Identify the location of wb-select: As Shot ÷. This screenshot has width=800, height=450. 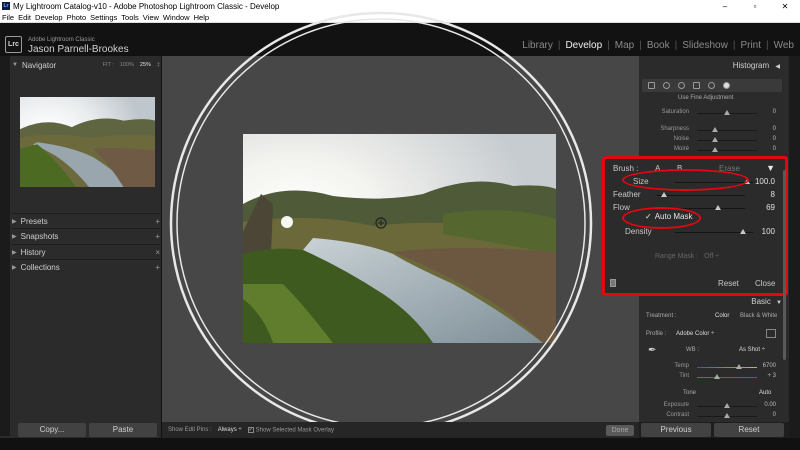
(752, 350).